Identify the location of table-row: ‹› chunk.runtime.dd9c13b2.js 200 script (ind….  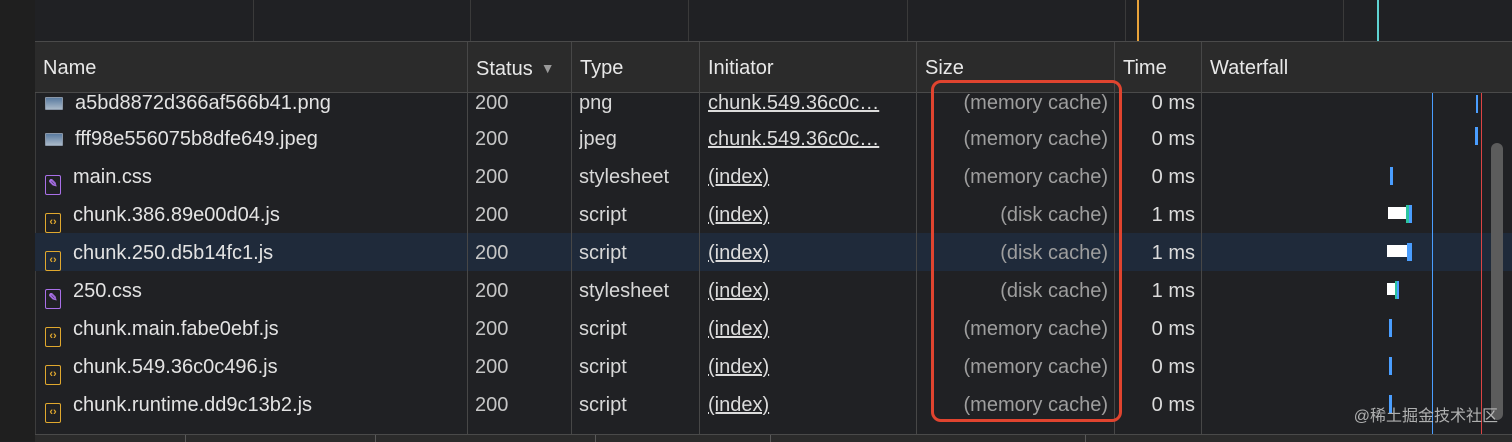
(773, 404).